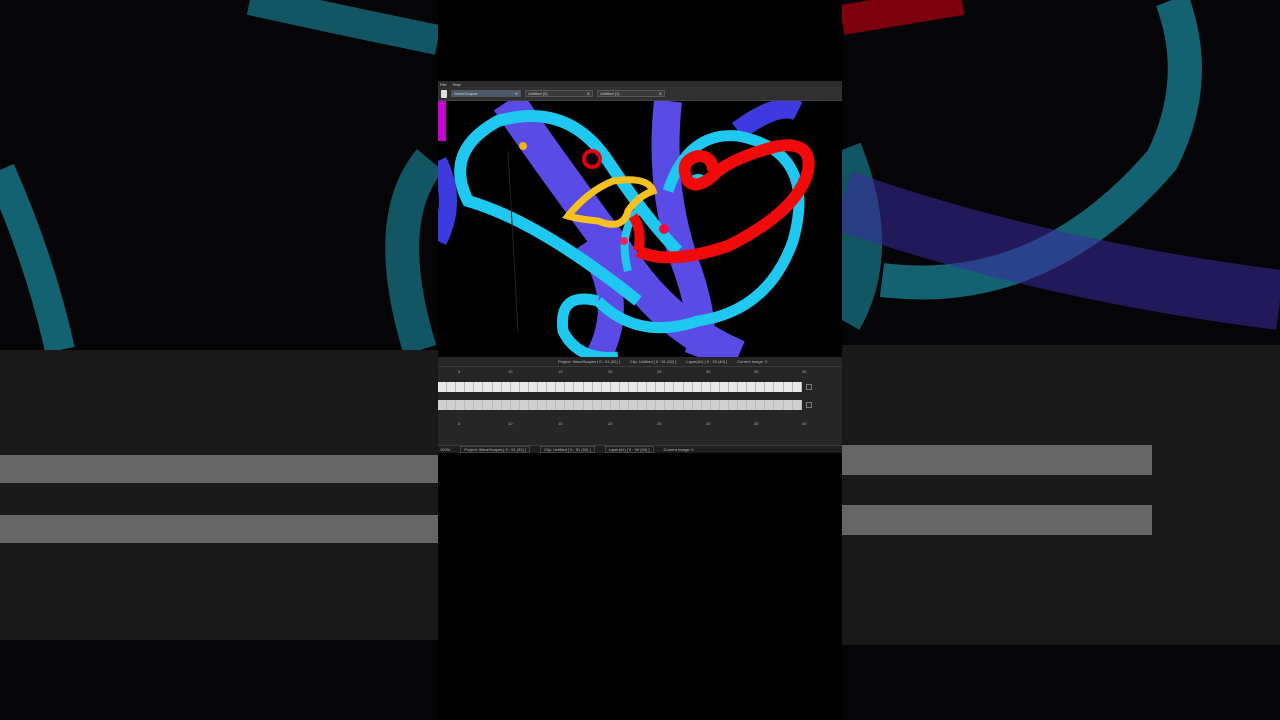 The image size is (1280, 720). I want to click on ruler-mark: 10, so click(510, 371).